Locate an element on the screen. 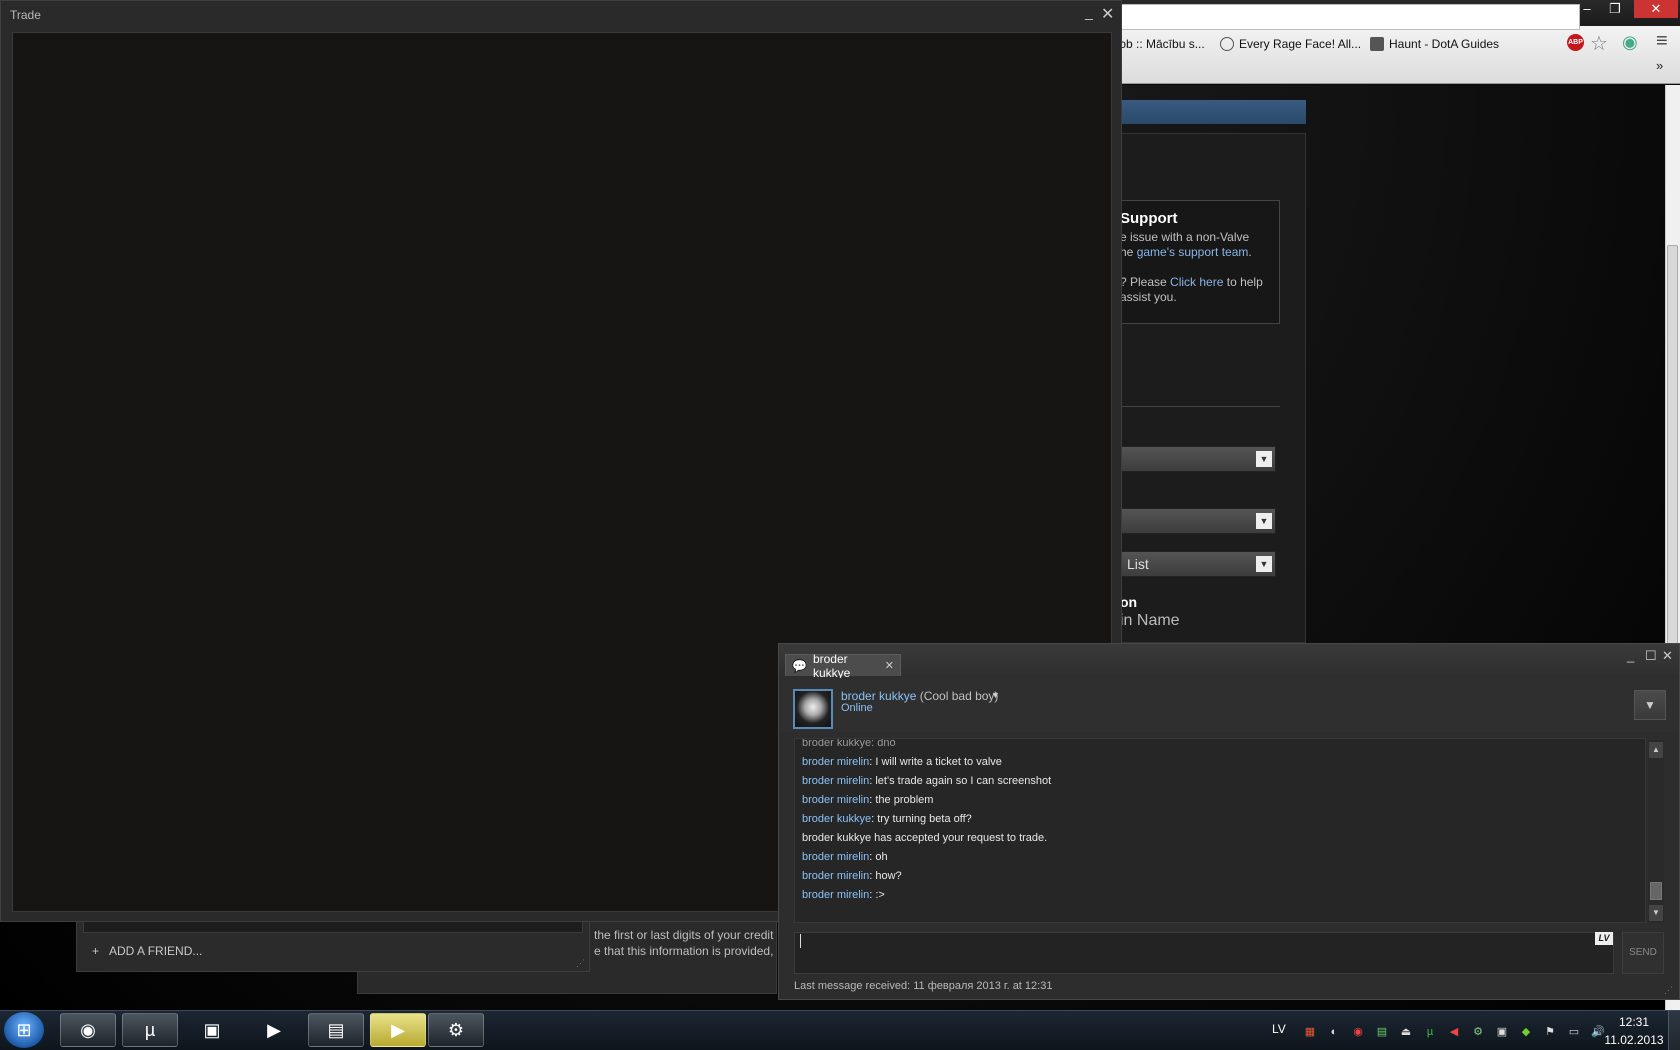 The image size is (1680, 1050). friend-nickname: (Cool bad boy) is located at coordinates (957, 696).